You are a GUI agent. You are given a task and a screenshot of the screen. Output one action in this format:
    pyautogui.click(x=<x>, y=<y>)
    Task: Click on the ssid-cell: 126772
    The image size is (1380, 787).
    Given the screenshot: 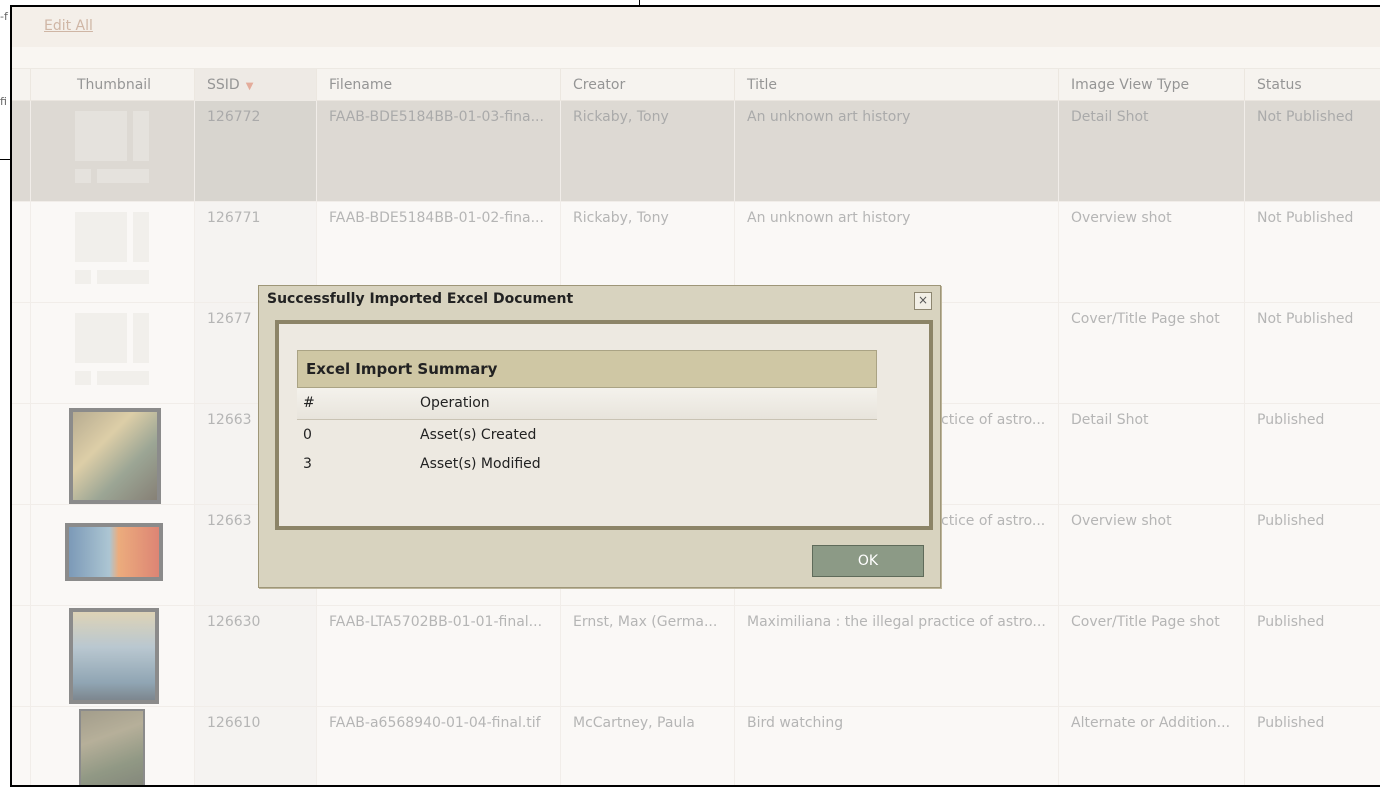 What is the action you would take?
    pyautogui.click(x=255, y=151)
    